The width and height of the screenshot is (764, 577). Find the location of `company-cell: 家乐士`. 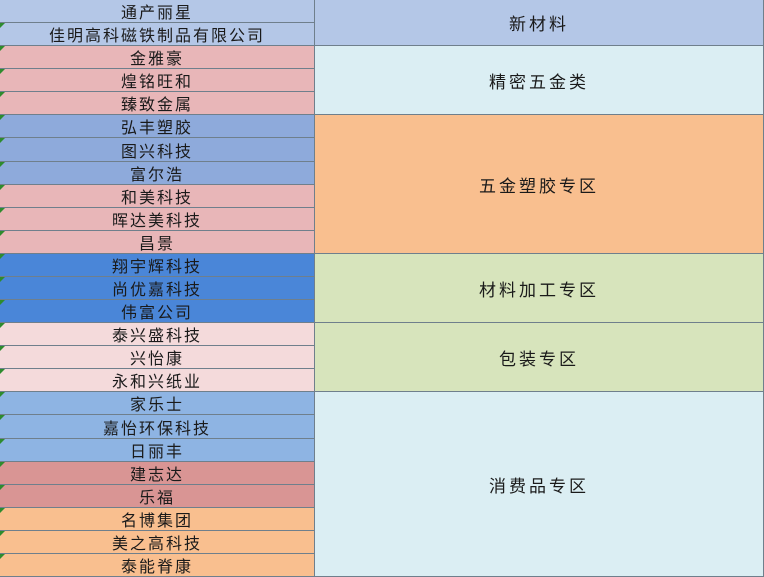

company-cell: 家乐士 is located at coordinates (157, 403).